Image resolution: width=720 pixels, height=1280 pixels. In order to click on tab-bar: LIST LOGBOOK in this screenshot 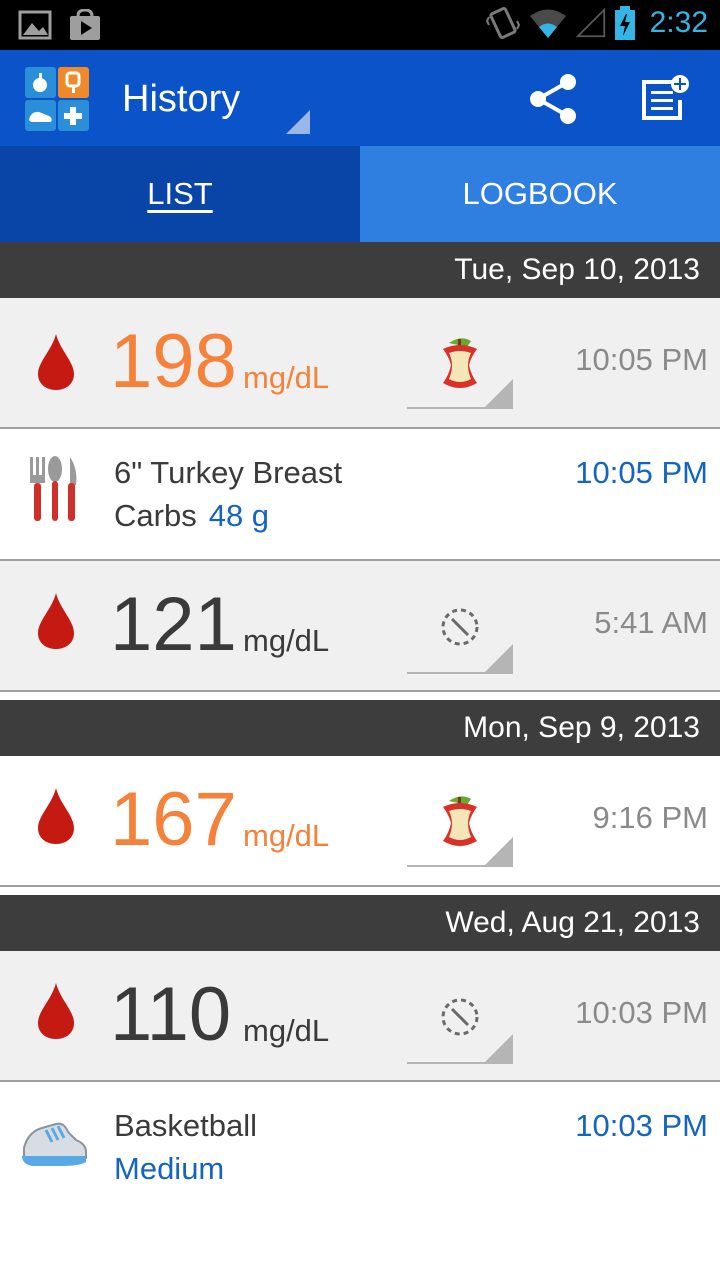, I will do `click(360, 194)`.